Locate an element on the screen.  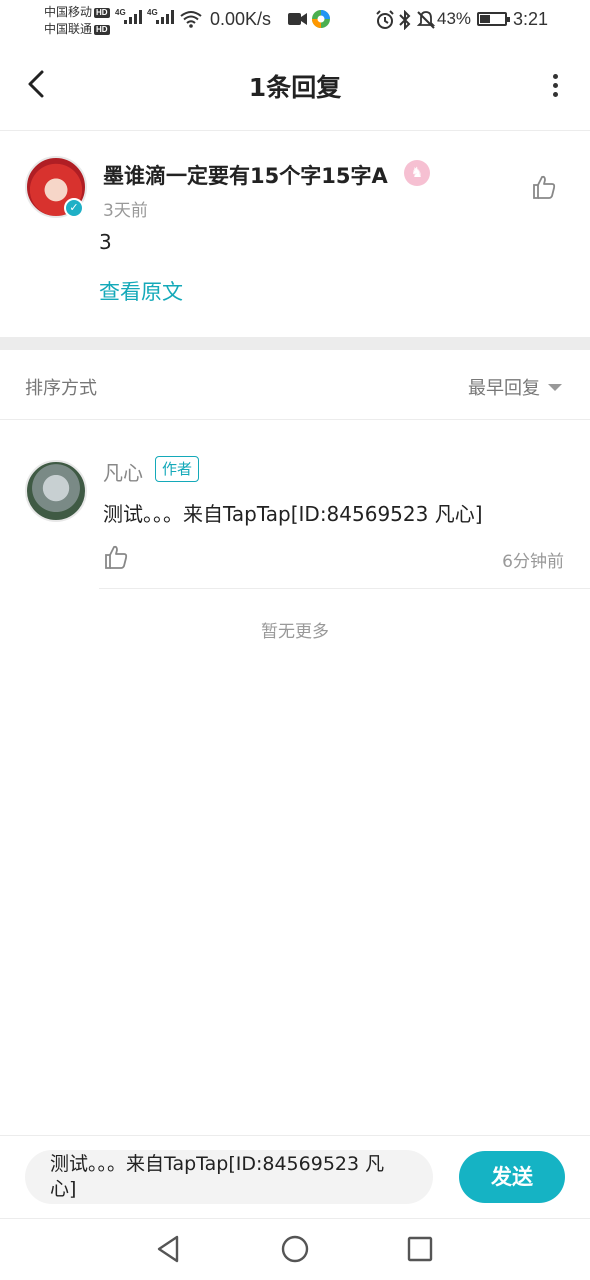
bluetooth-icon is located at coordinates (405, 20).